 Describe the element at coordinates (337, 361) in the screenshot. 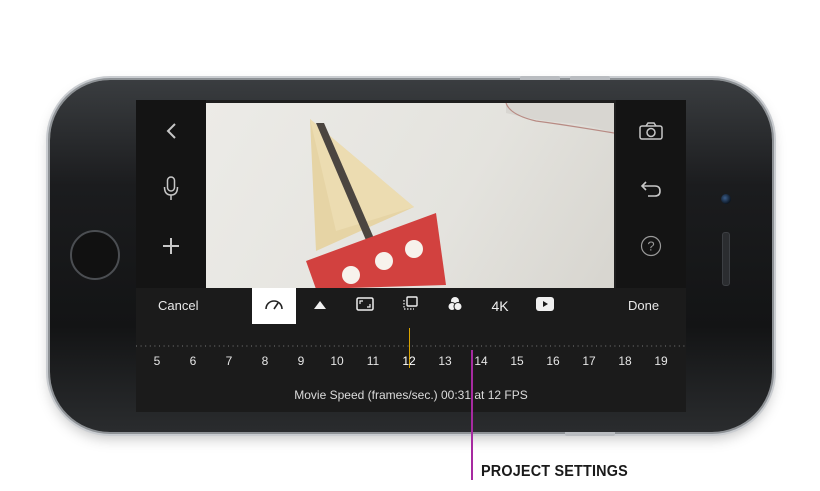

I see `ruler-label: 10` at that location.